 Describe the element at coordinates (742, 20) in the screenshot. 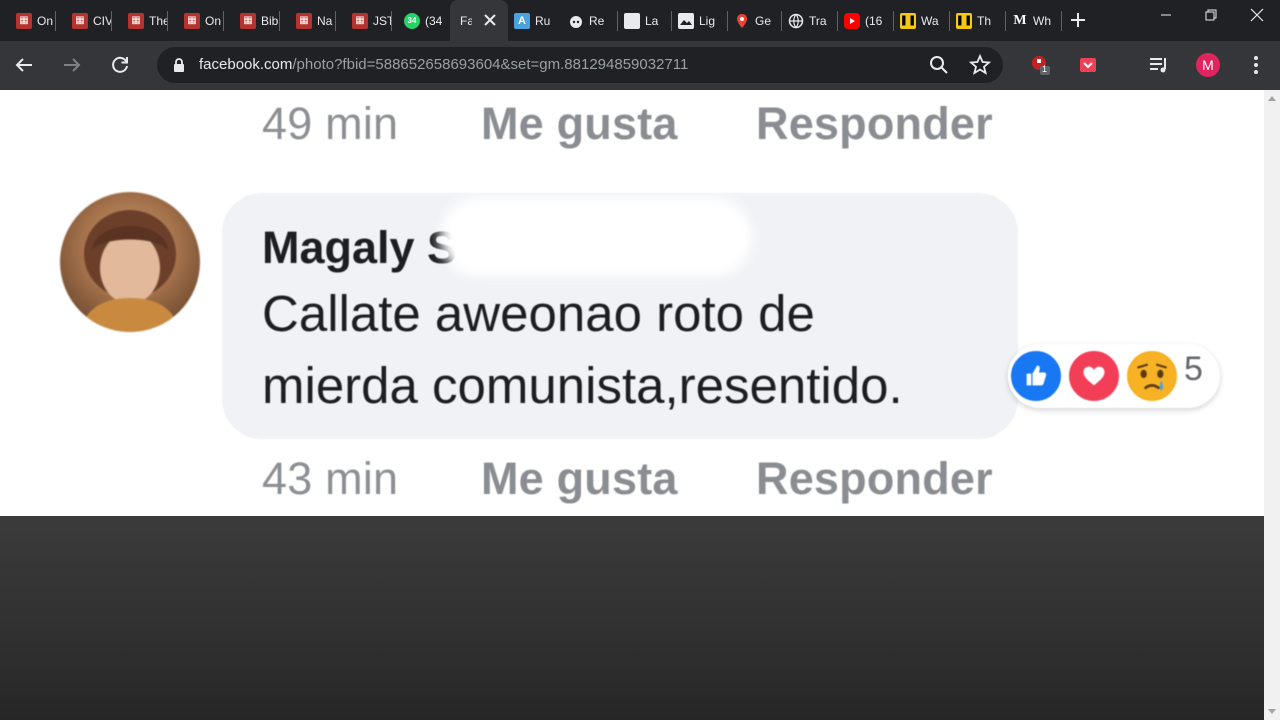

I see `map-pin-icon` at that location.